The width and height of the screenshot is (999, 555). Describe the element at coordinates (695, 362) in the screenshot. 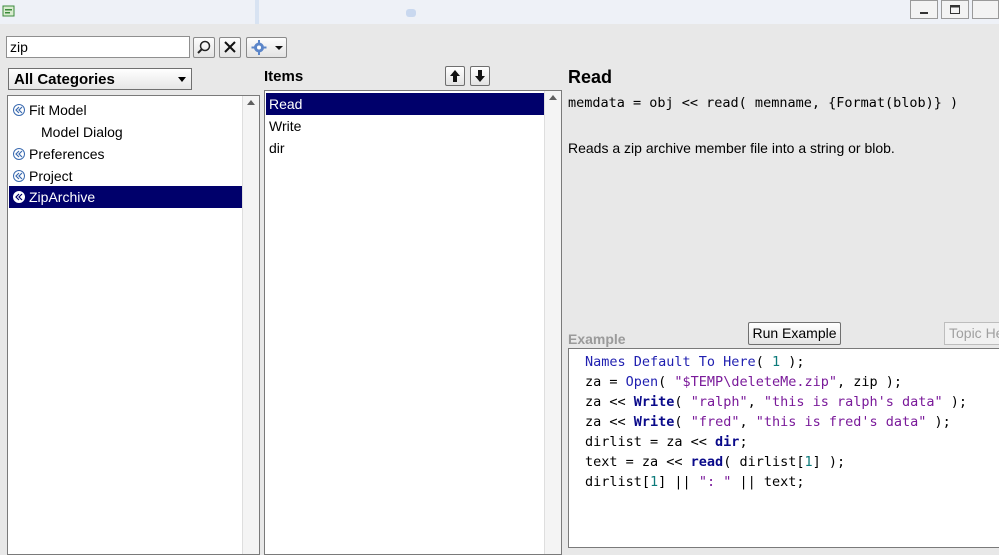

I see `code-line: Names Default To Here( 1 );` at that location.